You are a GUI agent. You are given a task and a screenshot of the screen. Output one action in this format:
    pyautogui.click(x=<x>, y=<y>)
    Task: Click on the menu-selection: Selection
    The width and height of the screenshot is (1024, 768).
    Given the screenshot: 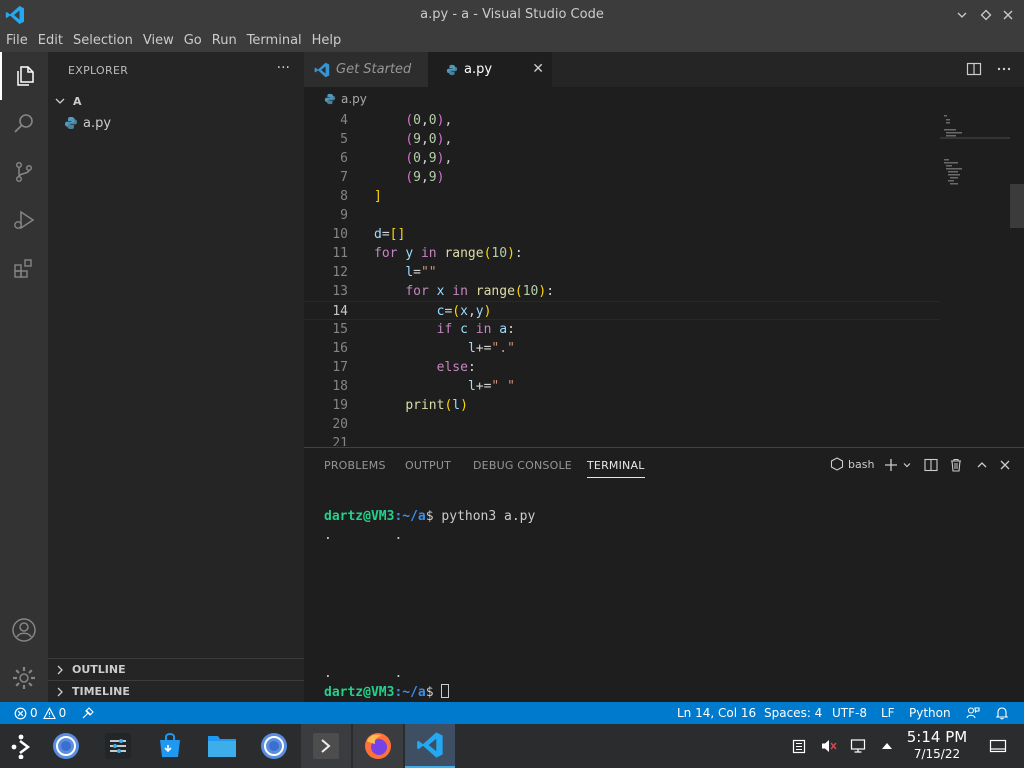 What is the action you would take?
    pyautogui.click(x=103, y=41)
    